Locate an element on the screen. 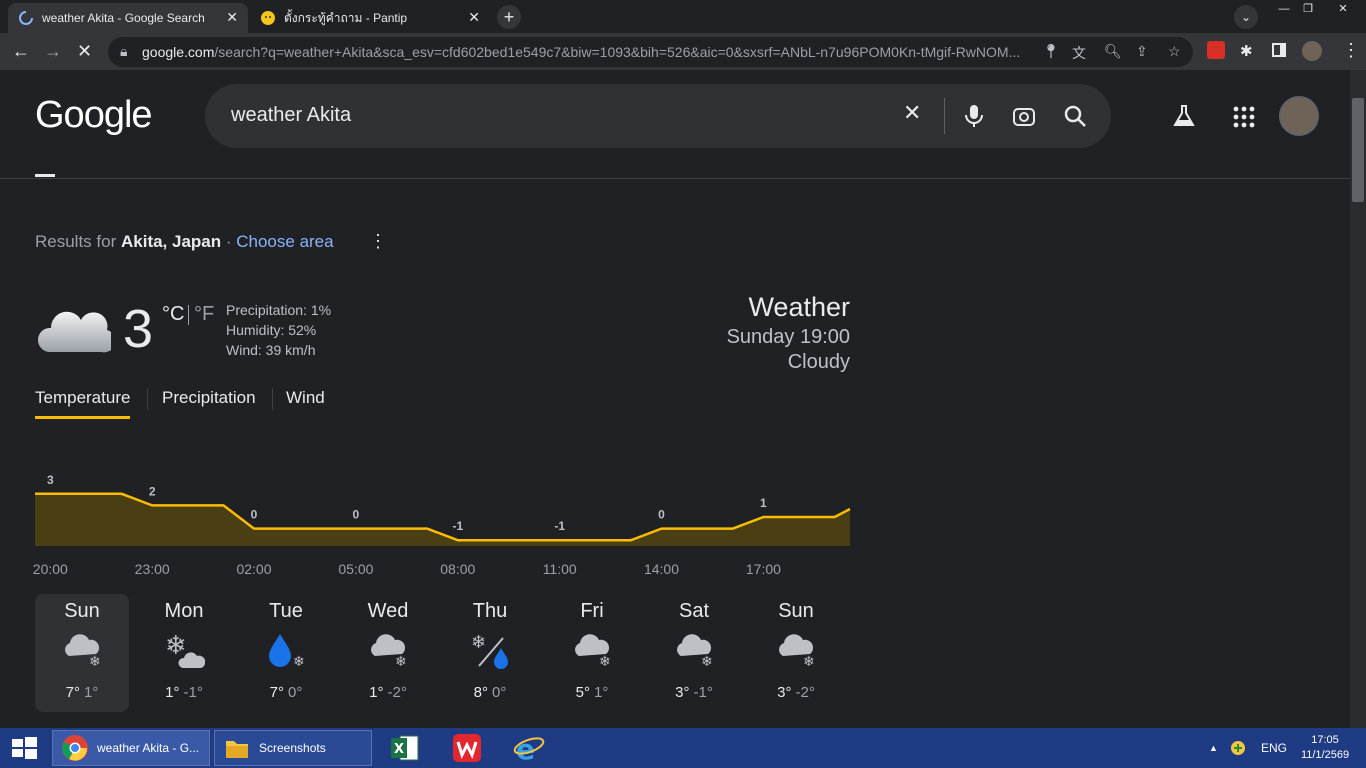  wps-icon is located at coordinates (467, 748).